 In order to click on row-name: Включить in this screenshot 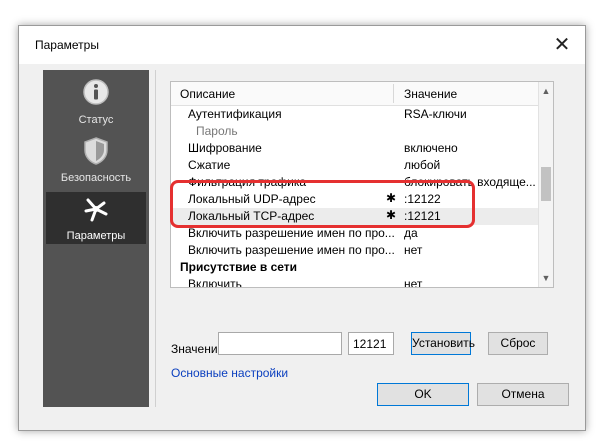, I will do `click(215, 282)`.